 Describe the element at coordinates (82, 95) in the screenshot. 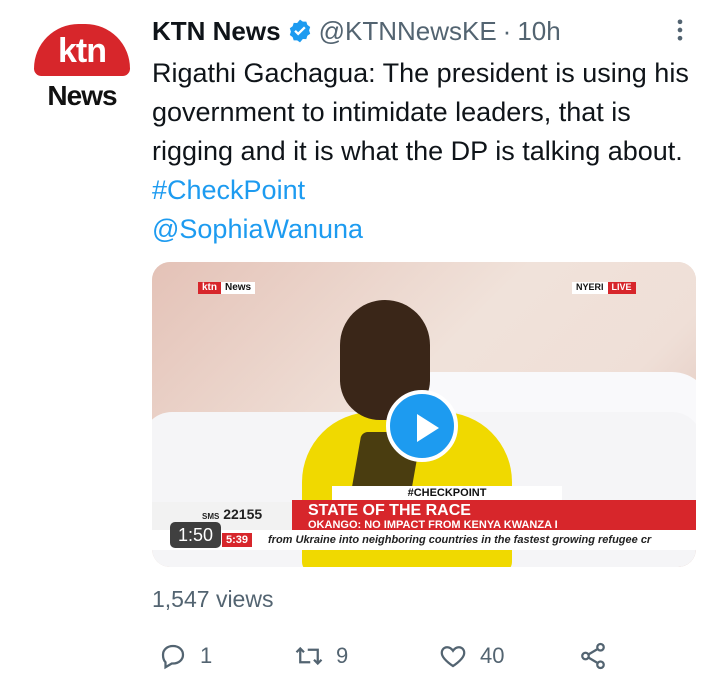

I see `logo-news-text: News` at that location.